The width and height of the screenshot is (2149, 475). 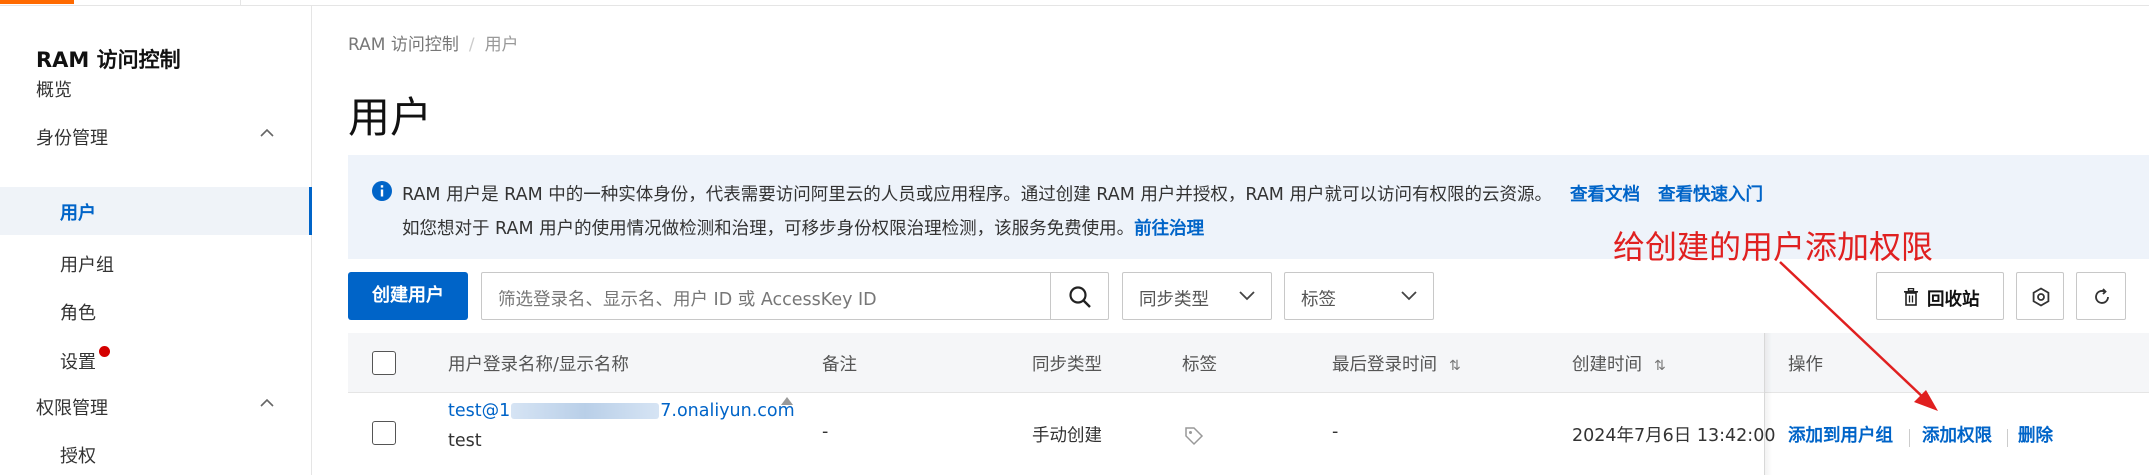 I want to click on breadcrumb-current: 用户, so click(x=501, y=45).